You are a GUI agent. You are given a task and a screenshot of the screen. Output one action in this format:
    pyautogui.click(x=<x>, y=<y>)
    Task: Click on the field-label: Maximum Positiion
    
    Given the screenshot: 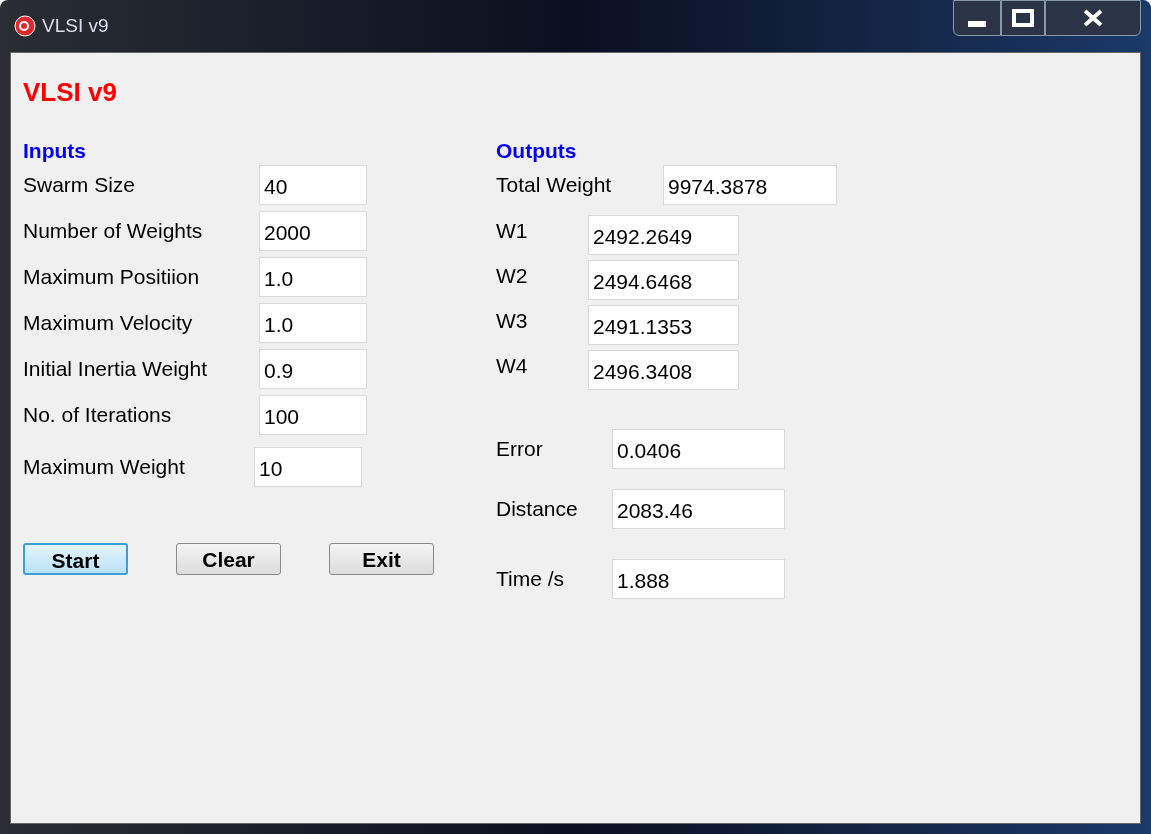 What is the action you would take?
    pyautogui.click(x=112, y=277)
    